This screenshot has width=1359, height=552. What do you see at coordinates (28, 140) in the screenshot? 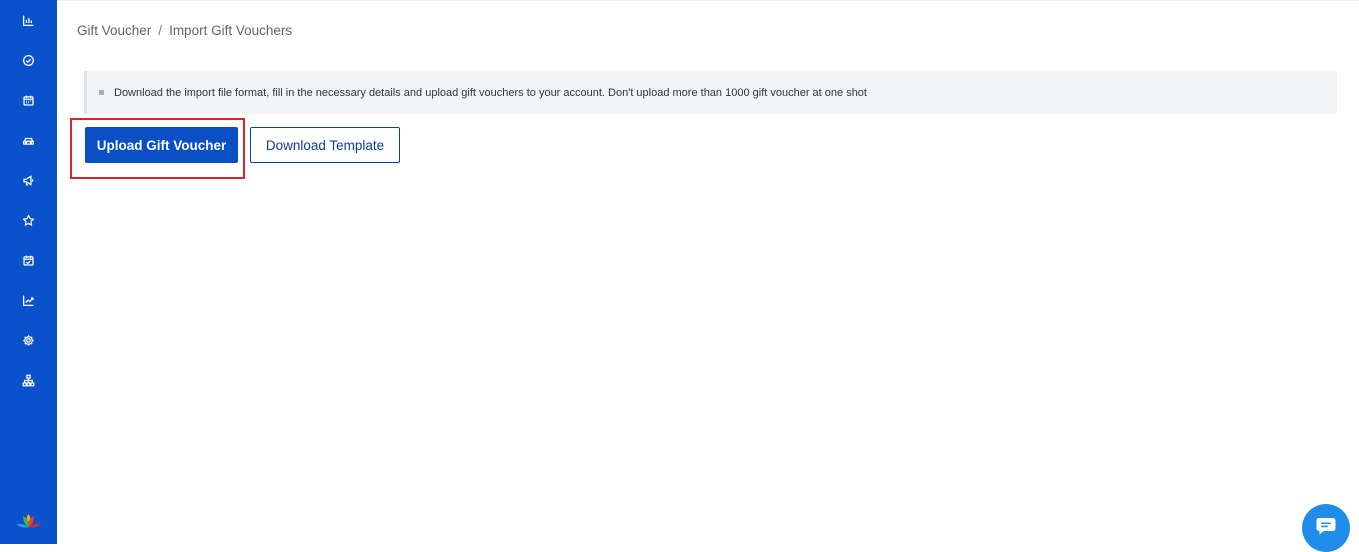
I see `car-icon` at bounding box center [28, 140].